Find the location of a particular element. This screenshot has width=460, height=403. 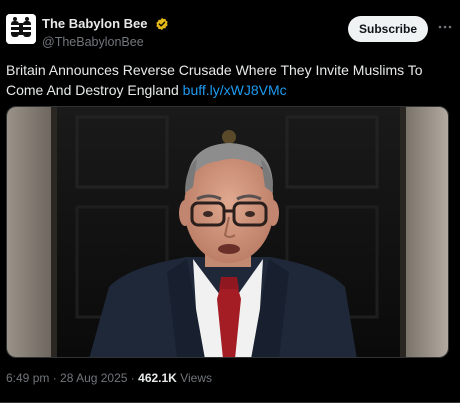

account-info: The Babylon Bee @TheBabylonBee is located at coordinates (105, 32).